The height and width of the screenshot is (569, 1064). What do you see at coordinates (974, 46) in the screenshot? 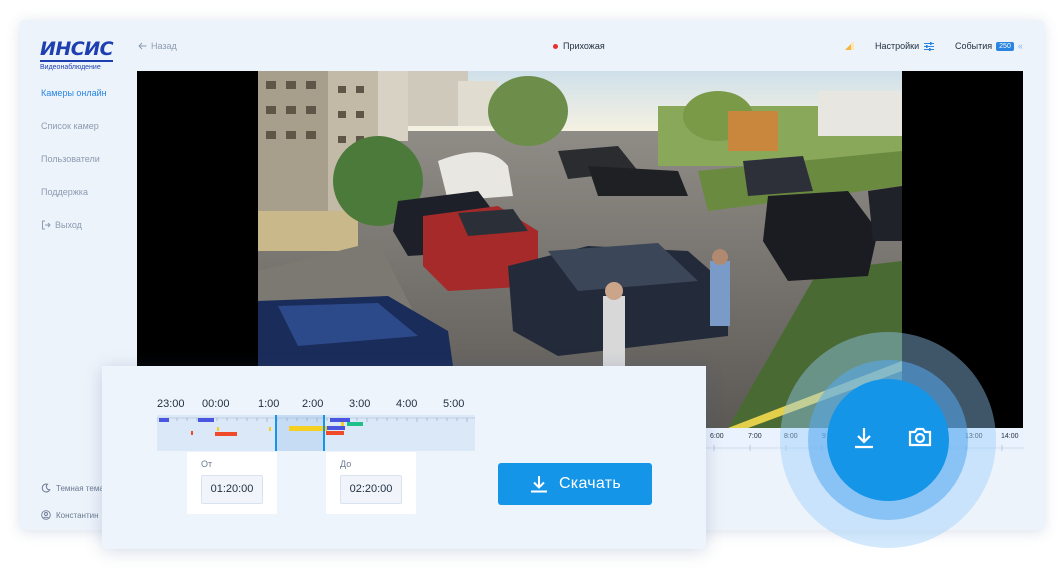
I see `events-label: События` at bounding box center [974, 46].